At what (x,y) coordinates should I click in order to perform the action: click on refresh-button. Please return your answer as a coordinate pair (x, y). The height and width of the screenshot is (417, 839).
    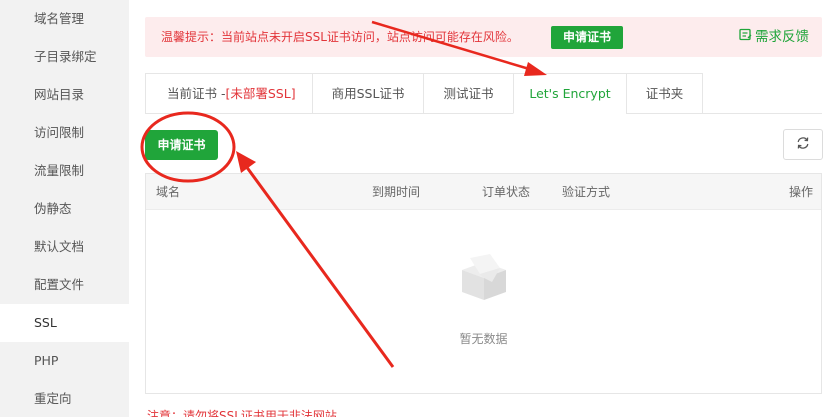
    Looking at the image, I should click on (803, 144).